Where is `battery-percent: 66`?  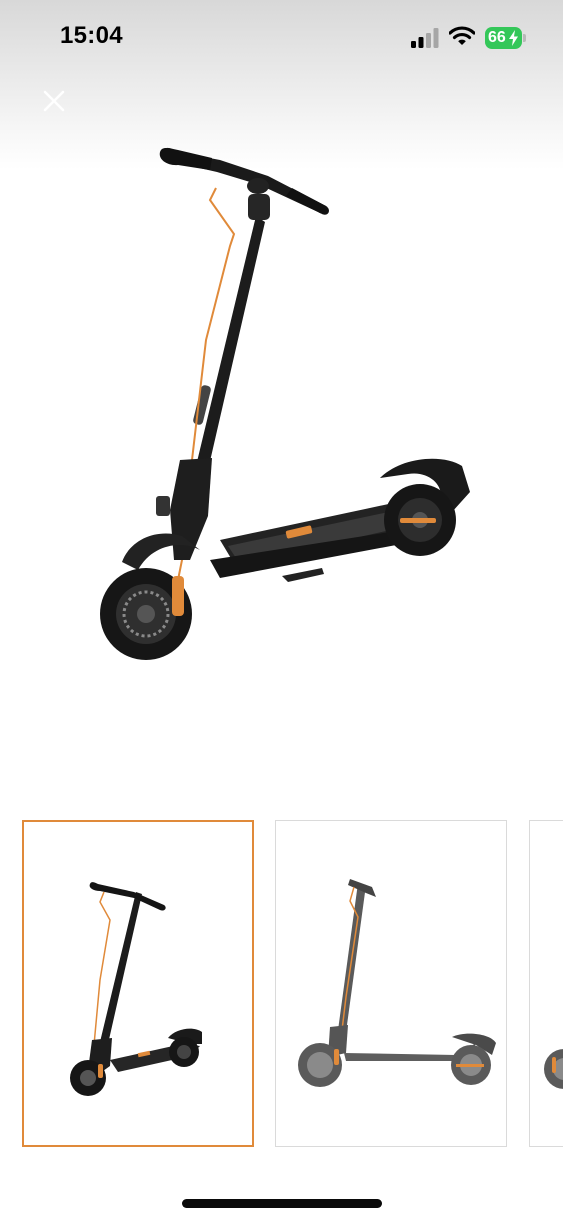 battery-percent: 66 is located at coordinates (497, 37).